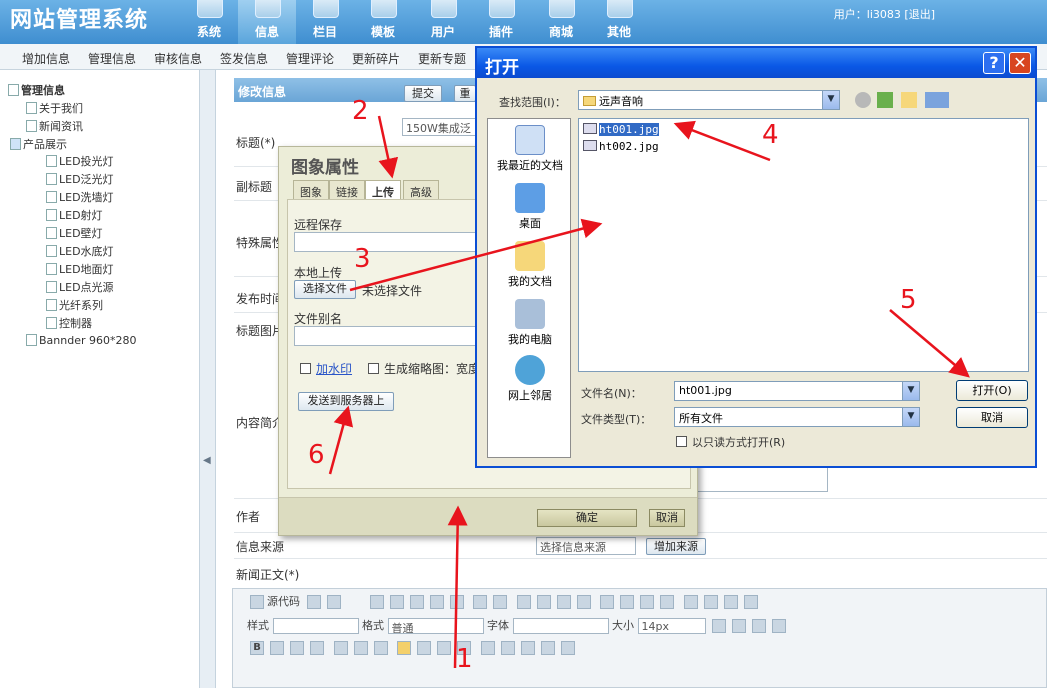  I want to click on annotation-label-4: 4, so click(770, 135).